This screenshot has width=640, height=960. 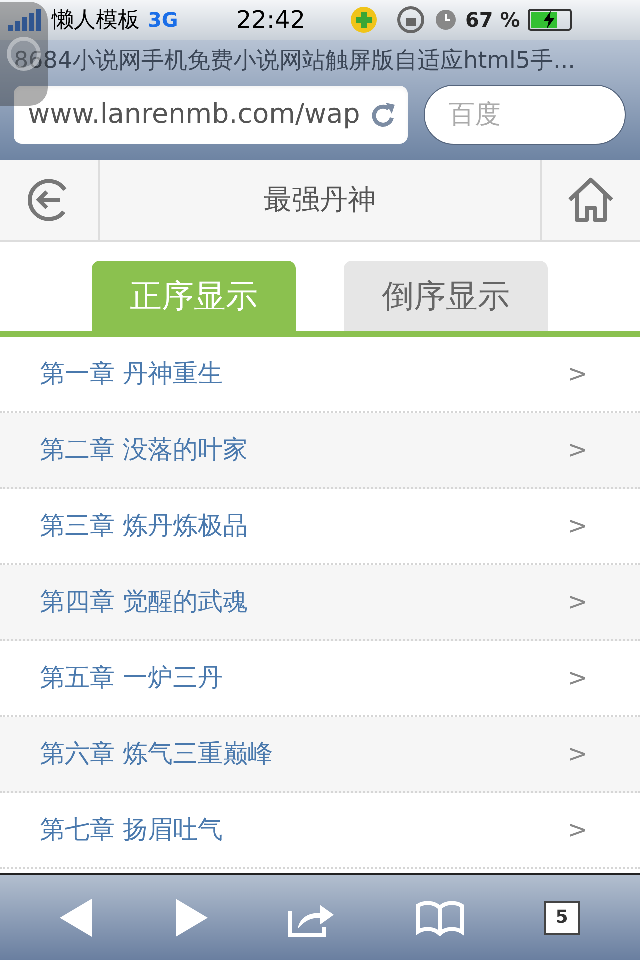 I want to click on plus-badge-icon, so click(x=364, y=20).